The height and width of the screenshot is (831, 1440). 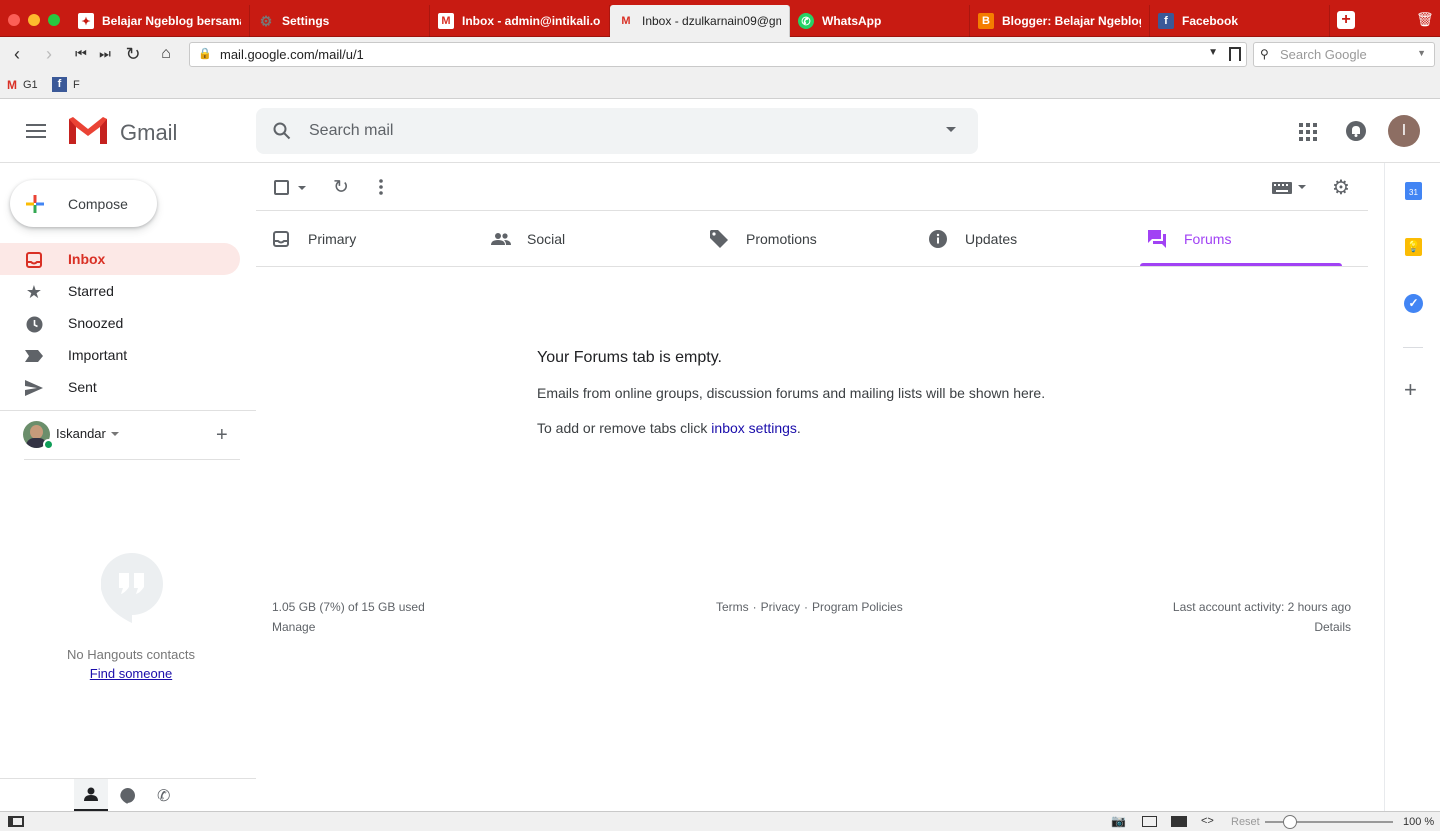 What do you see at coordinates (281, 239) in the screenshot?
I see `inbox-tray-icon` at bounding box center [281, 239].